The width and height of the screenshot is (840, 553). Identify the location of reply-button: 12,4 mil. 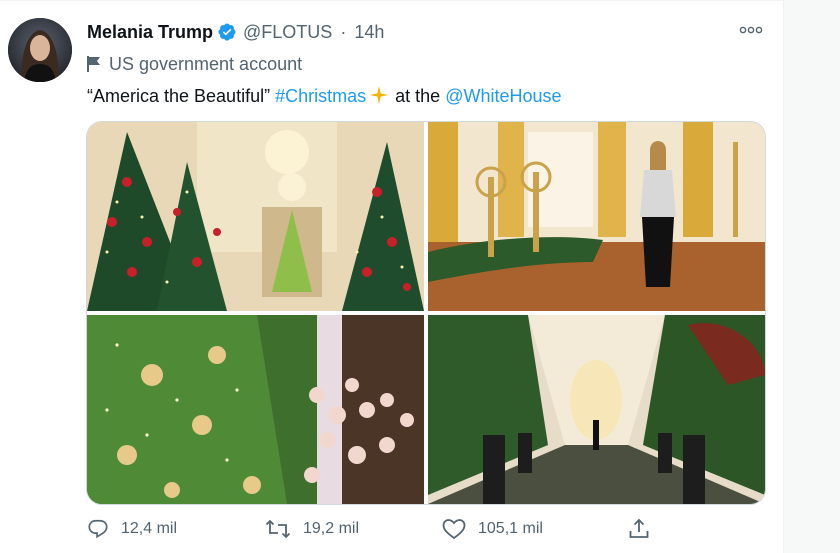
(132, 529).